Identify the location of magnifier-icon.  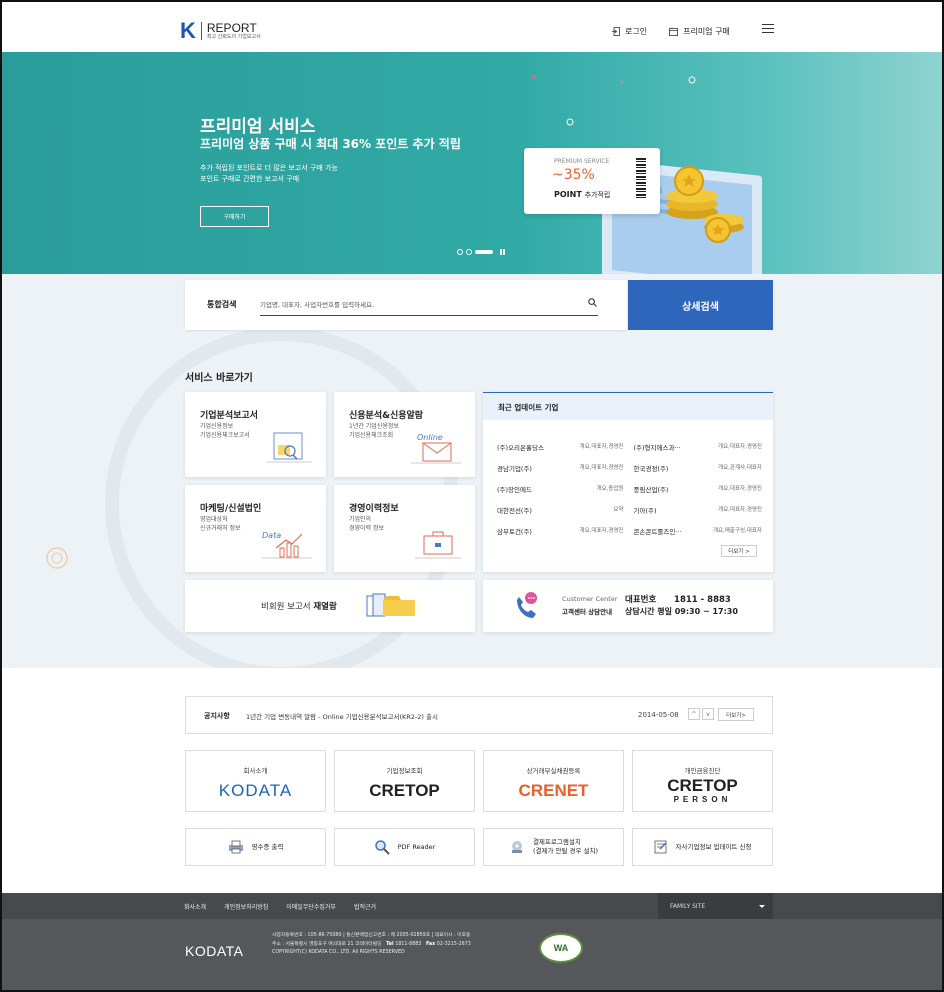
(382, 847).